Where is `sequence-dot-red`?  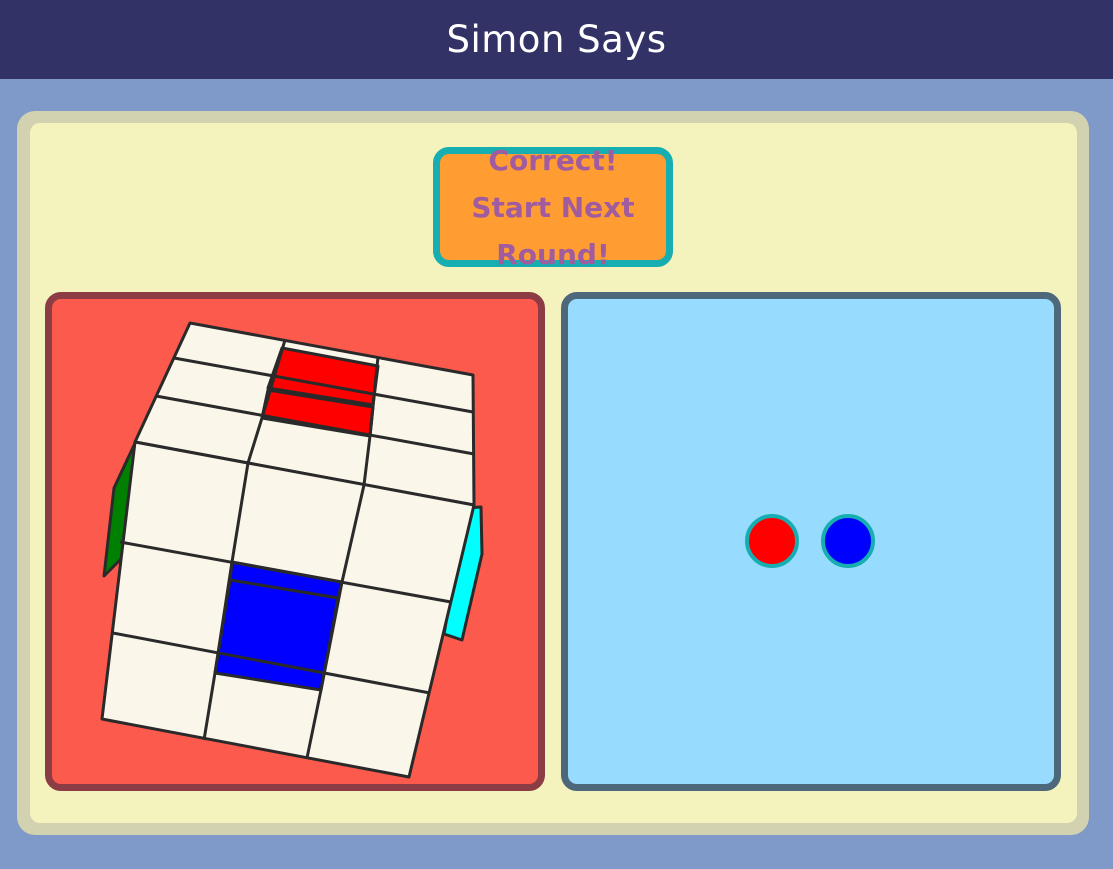 sequence-dot-red is located at coordinates (772, 541).